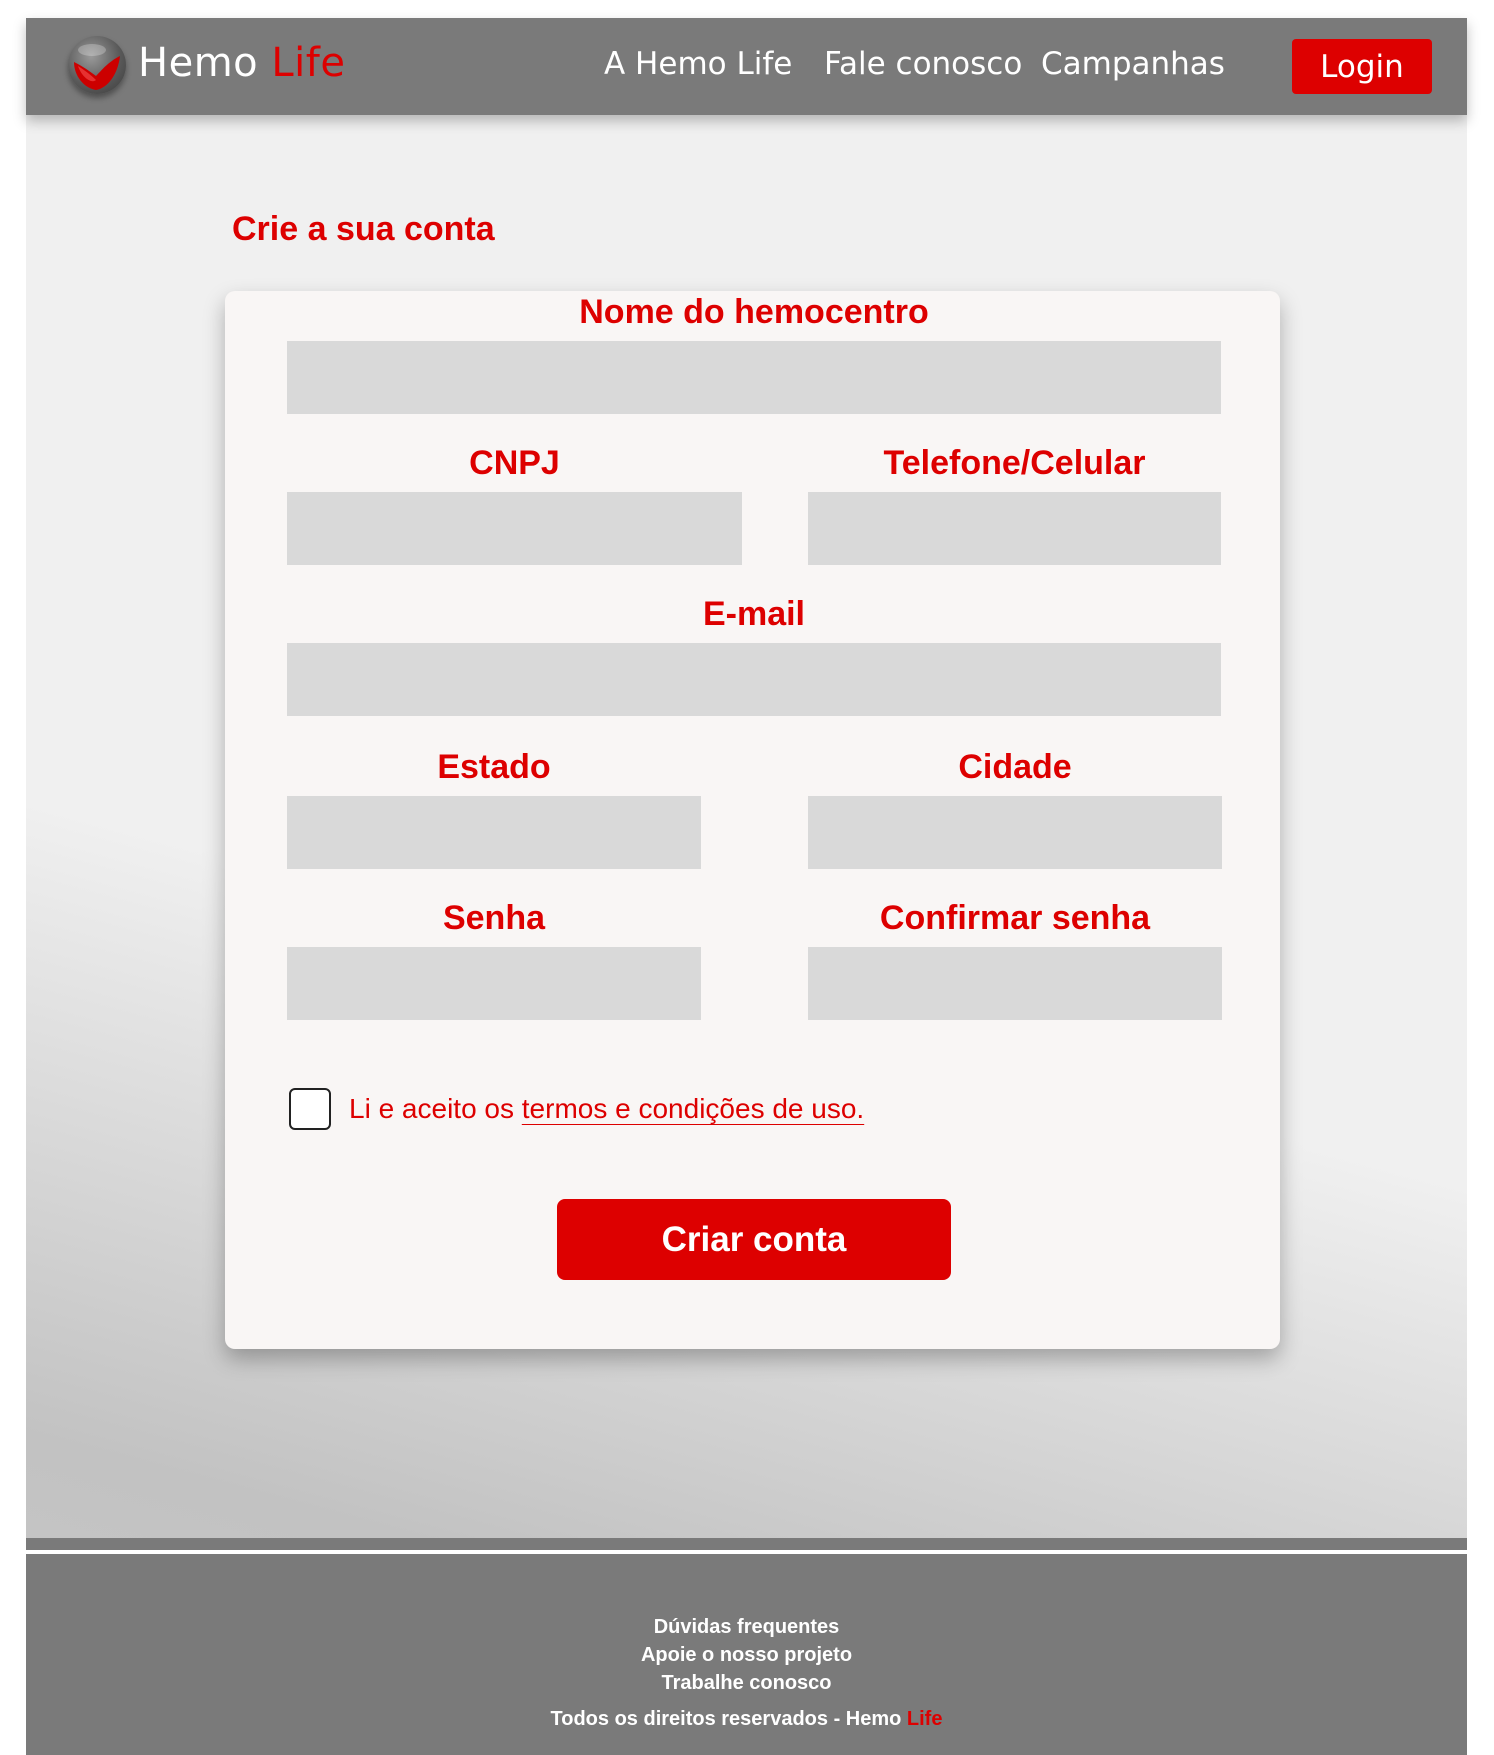 The image size is (1494, 1755). Describe the element at coordinates (310, 1109) in the screenshot. I see `terms-checkbox` at that location.